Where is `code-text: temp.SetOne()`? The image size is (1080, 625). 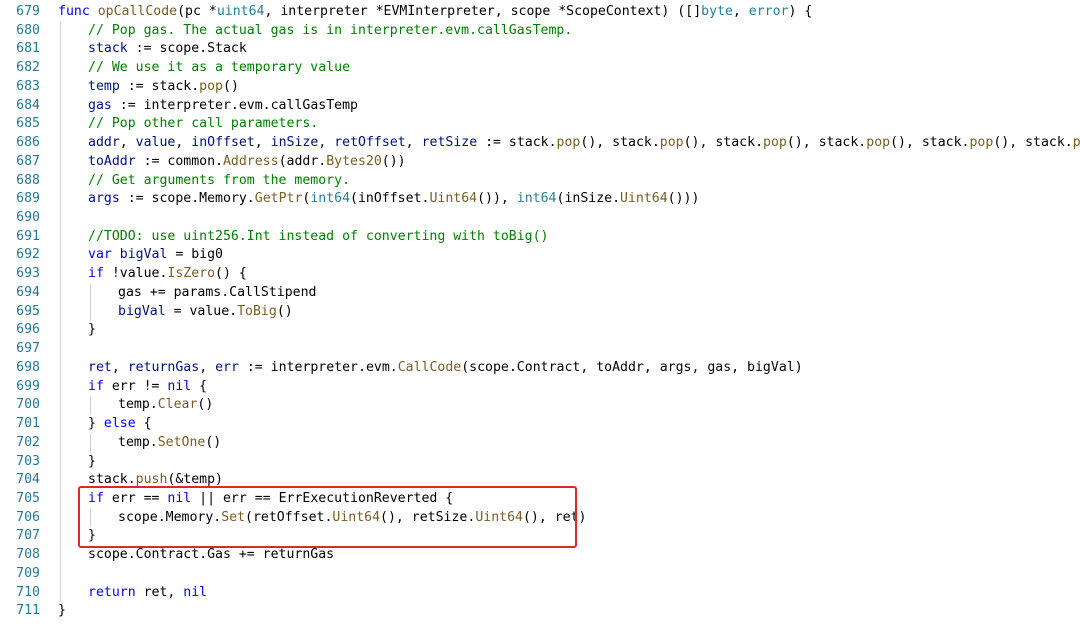 code-text: temp.SetOne() is located at coordinates (169, 443).